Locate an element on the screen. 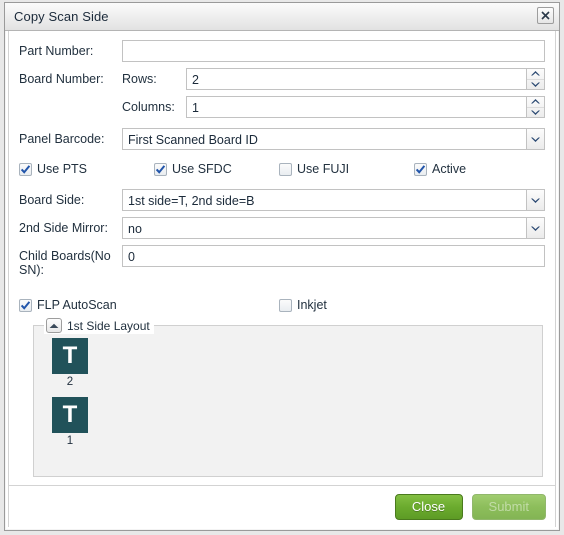 Image resolution: width=564 pixels, height=535 pixels. rows-input: 2 is located at coordinates (356, 79).